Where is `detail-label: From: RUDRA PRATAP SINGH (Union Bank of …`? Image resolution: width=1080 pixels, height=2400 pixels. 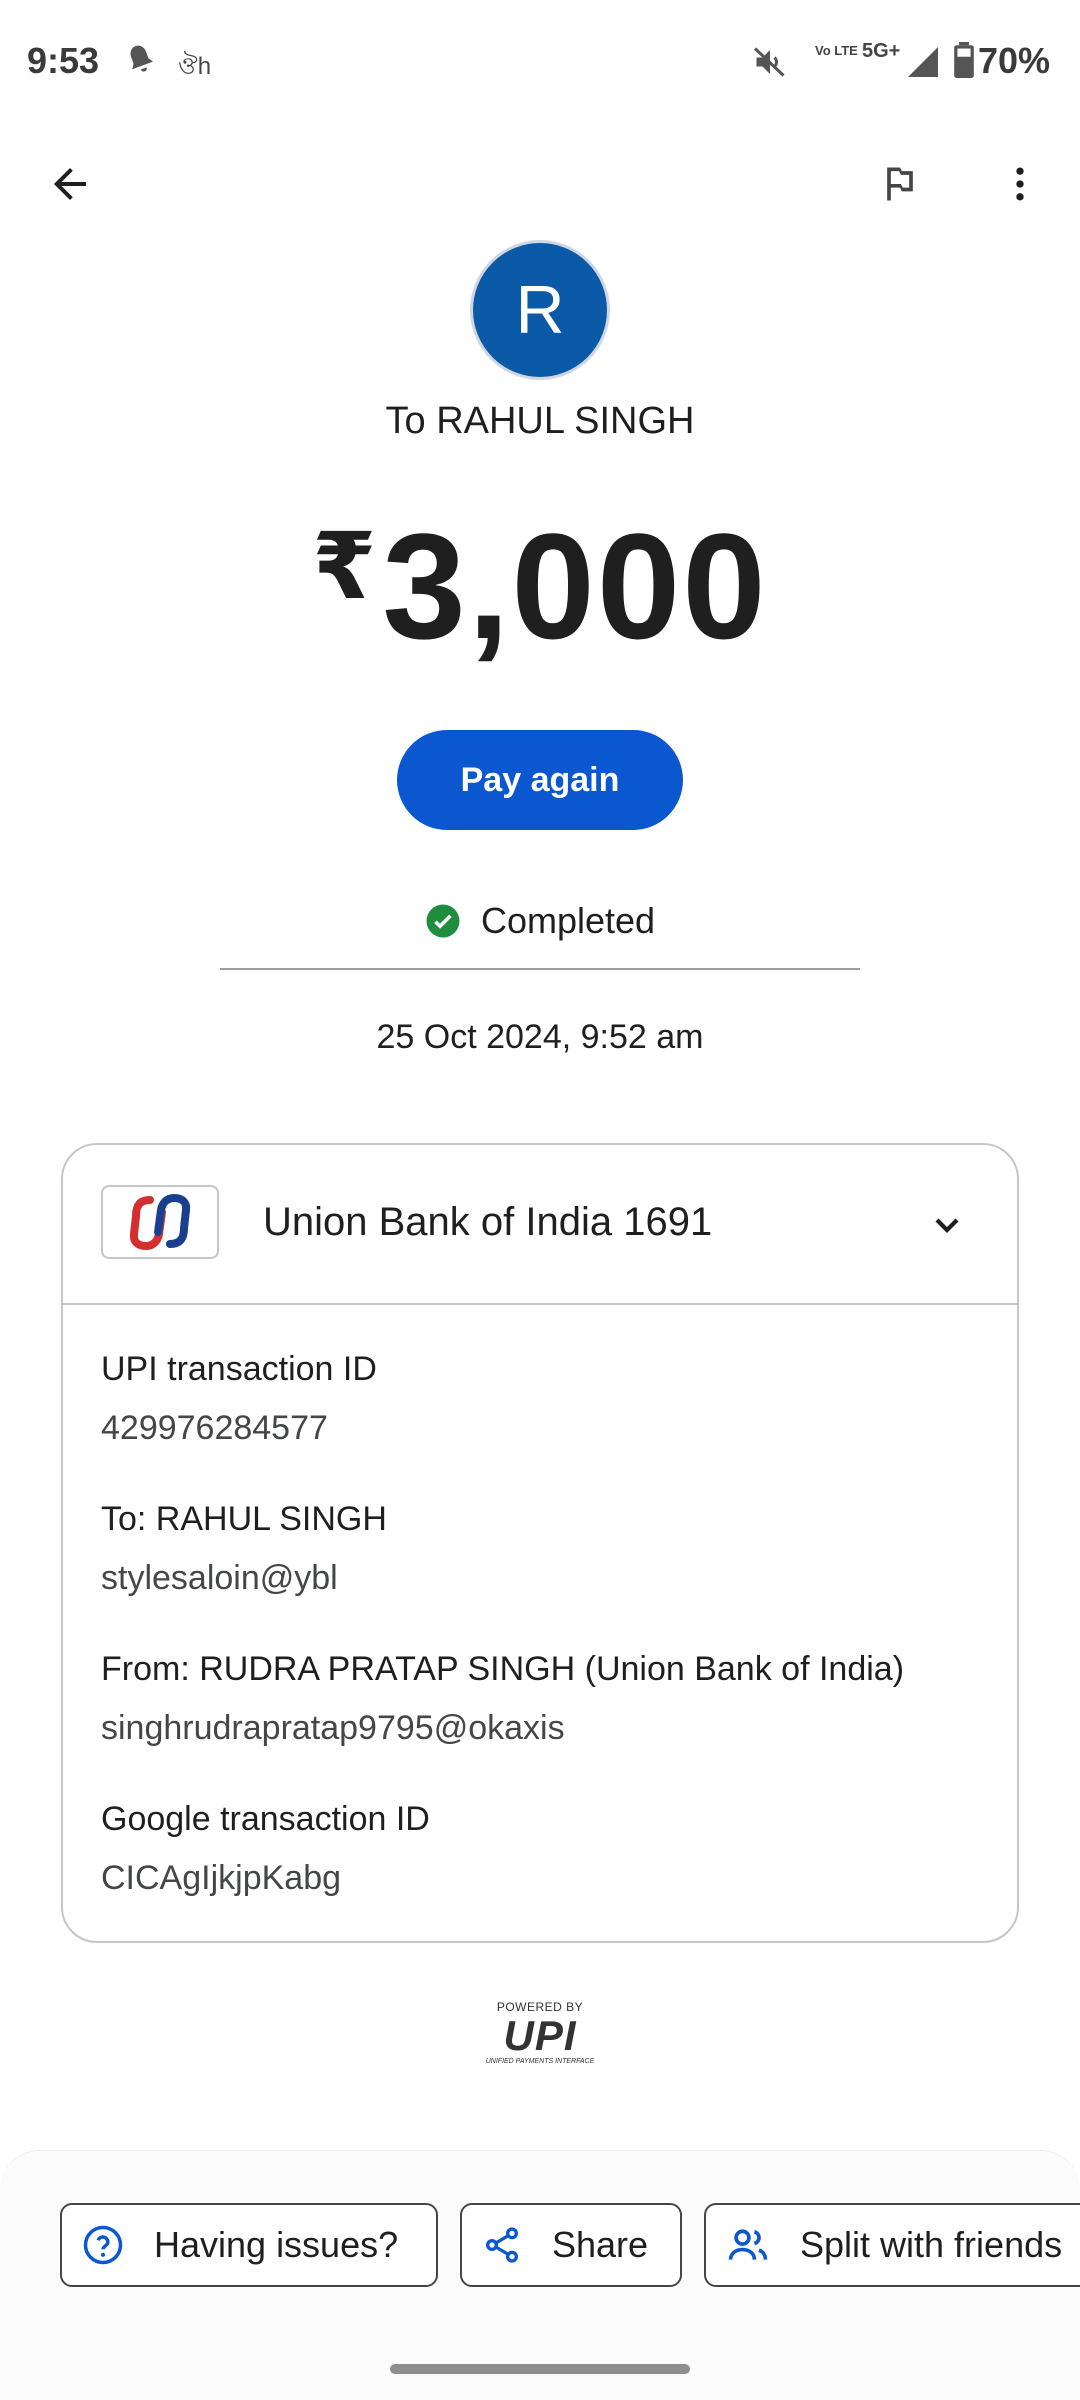 detail-label: From: RUDRA PRATAP SINGH (Union Bank of … is located at coordinates (503, 1669).